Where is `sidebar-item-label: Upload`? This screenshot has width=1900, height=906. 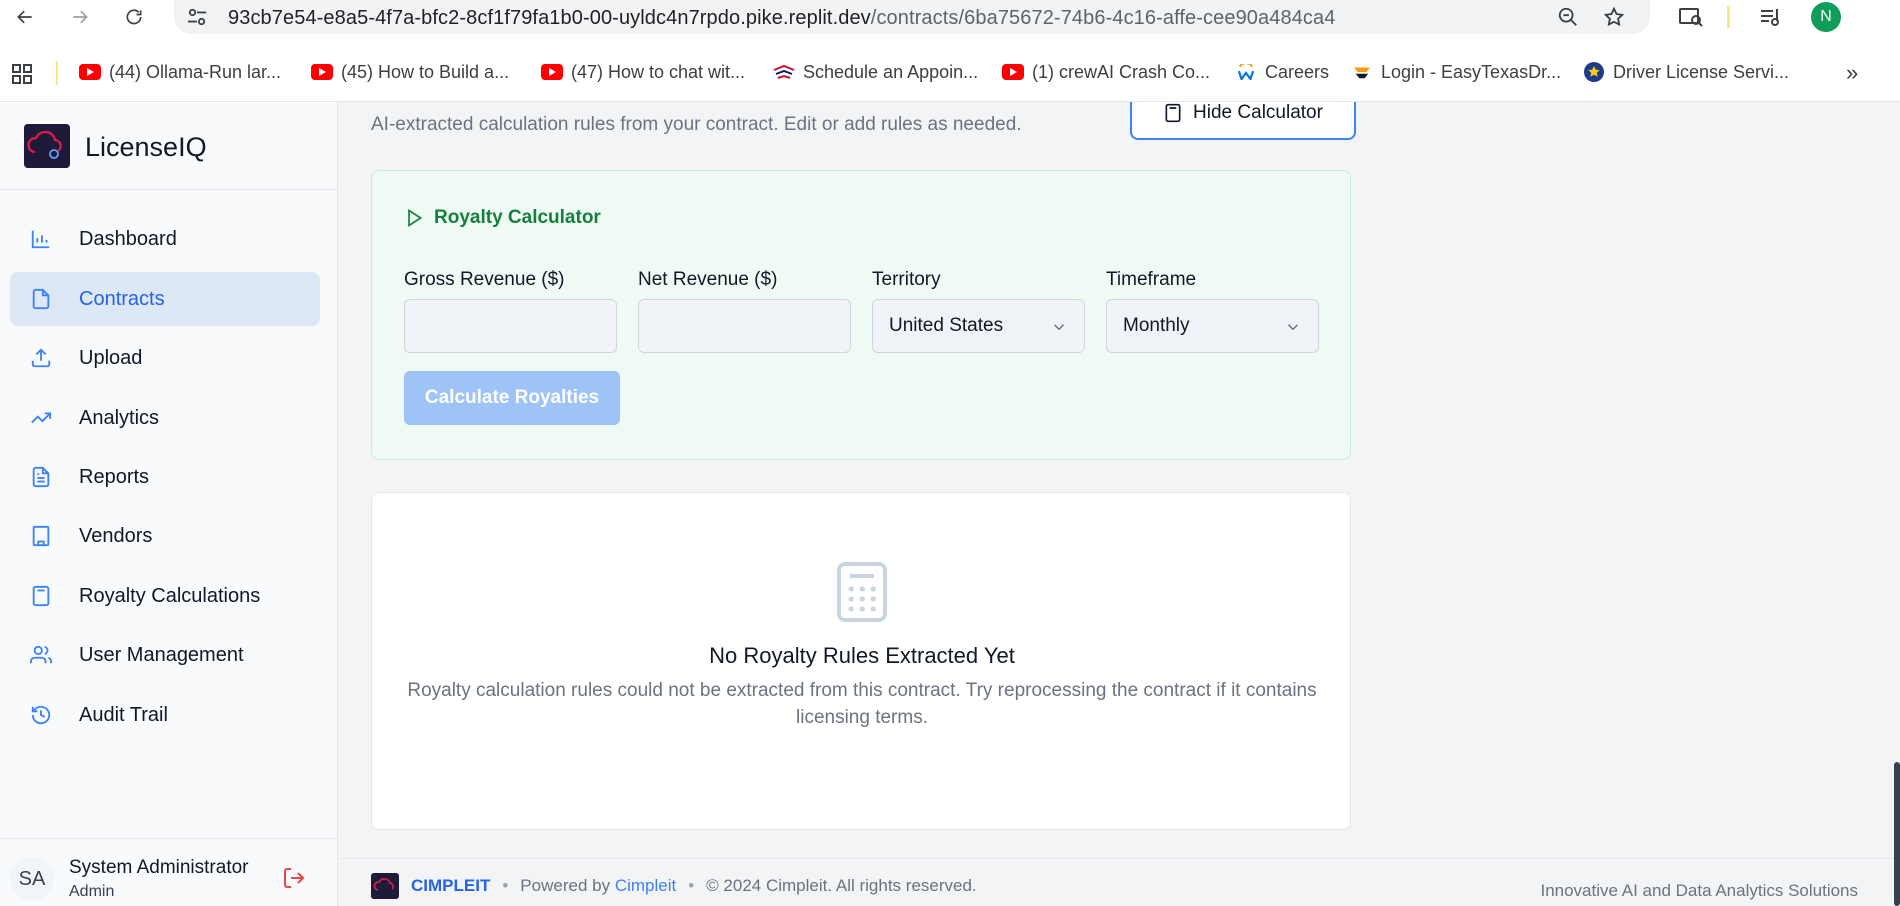 sidebar-item-label: Upload is located at coordinates (111, 357).